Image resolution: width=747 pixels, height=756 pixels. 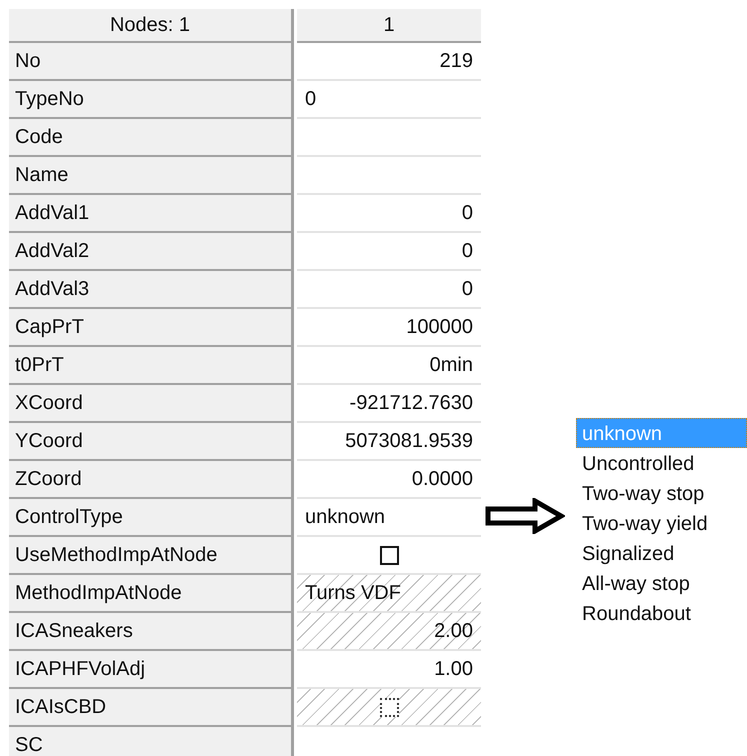 What do you see at coordinates (151, 252) in the screenshot?
I see `attribute-label: AddVal2` at bounding box center [151, 252].